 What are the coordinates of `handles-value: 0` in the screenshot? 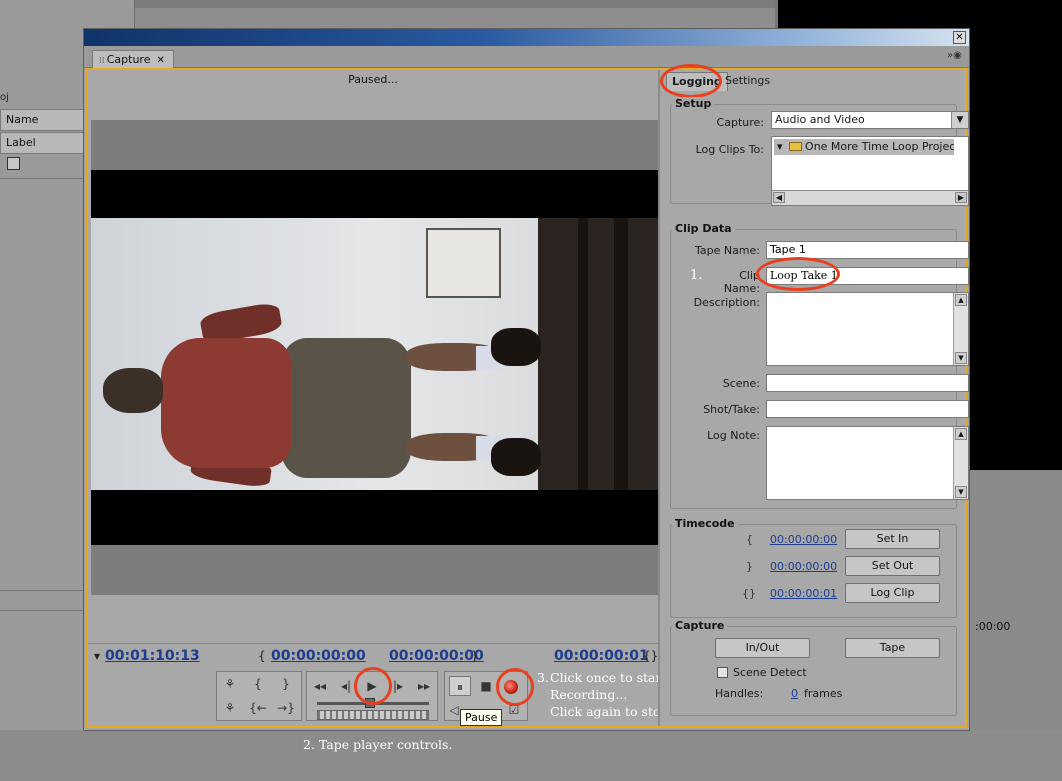 It's located at (794, 693).